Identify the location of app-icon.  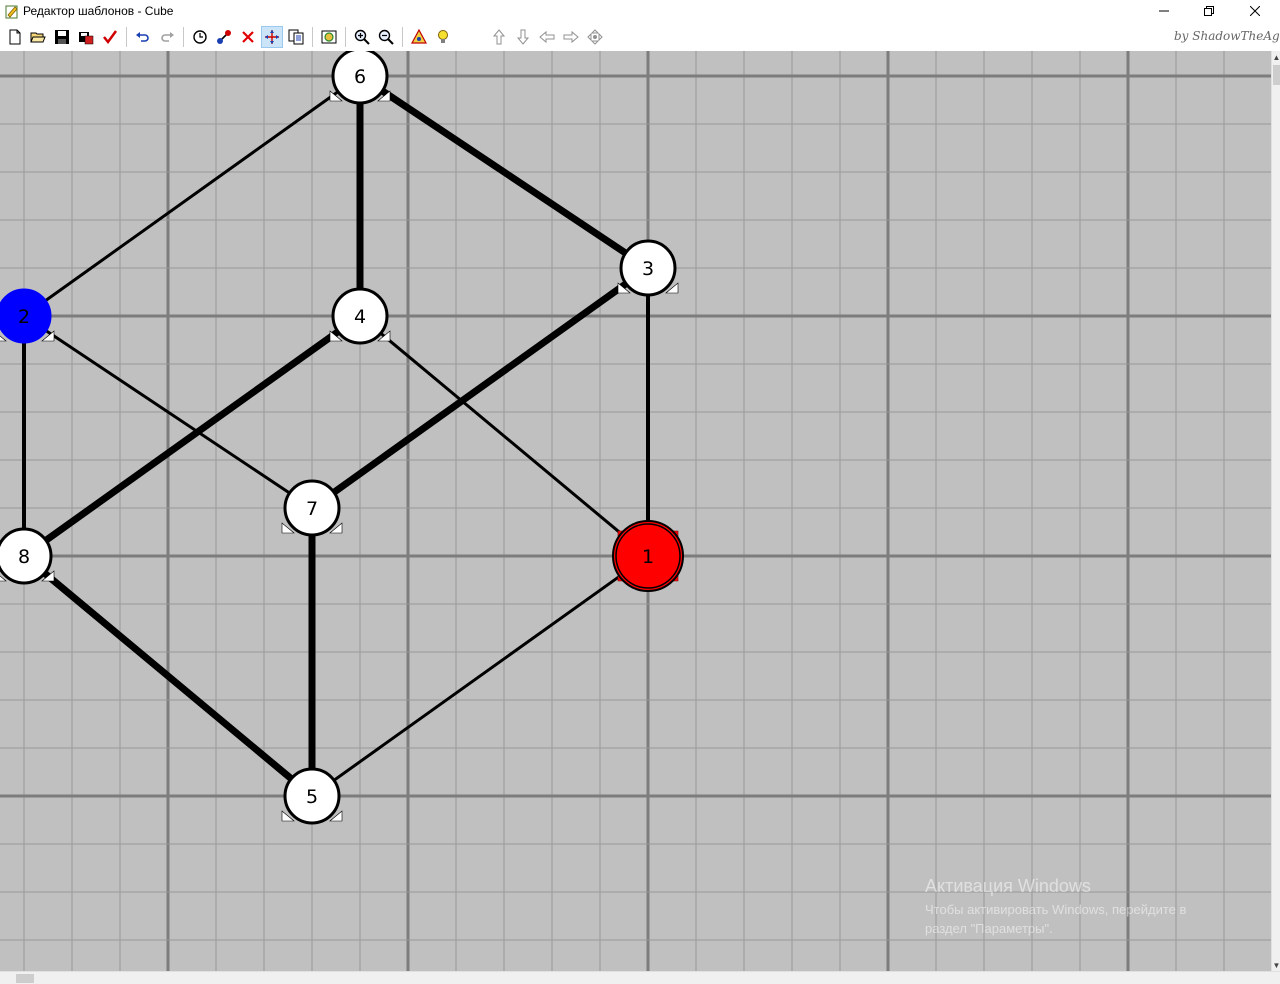
(11, 12).